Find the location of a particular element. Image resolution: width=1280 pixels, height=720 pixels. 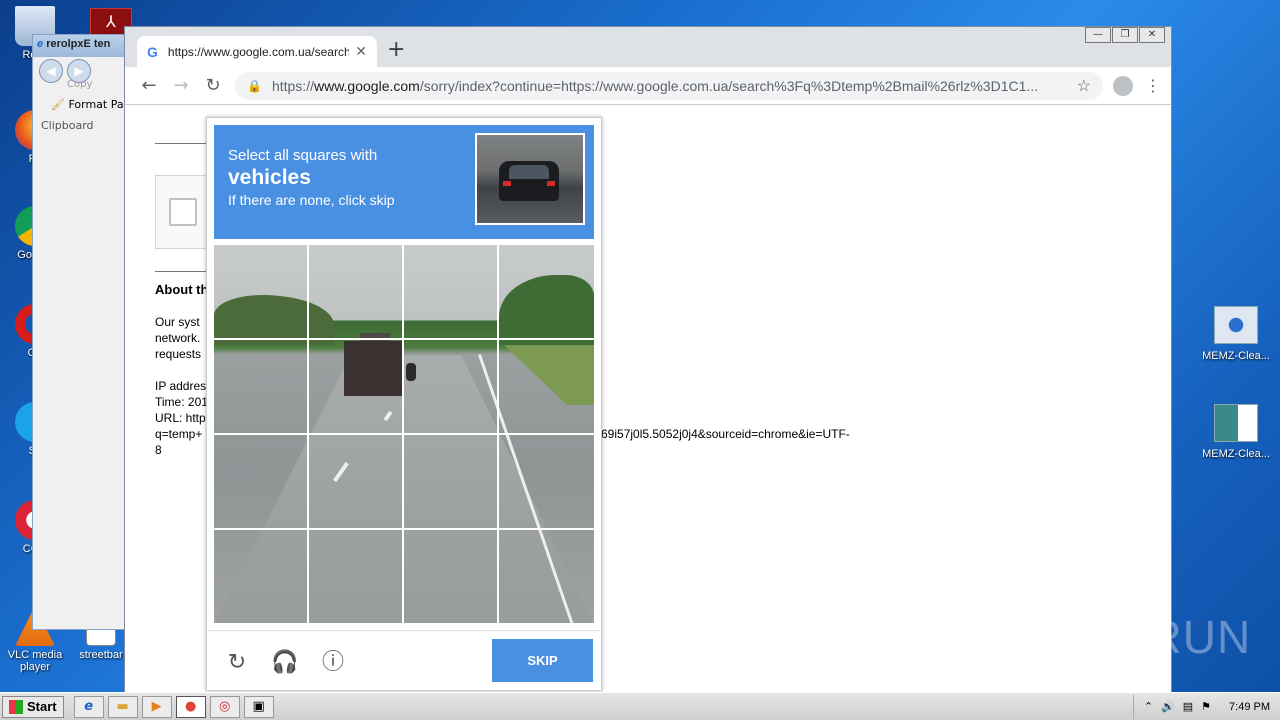

ie-title-text: rerolpxE ten is located at coordinates (78, 44).